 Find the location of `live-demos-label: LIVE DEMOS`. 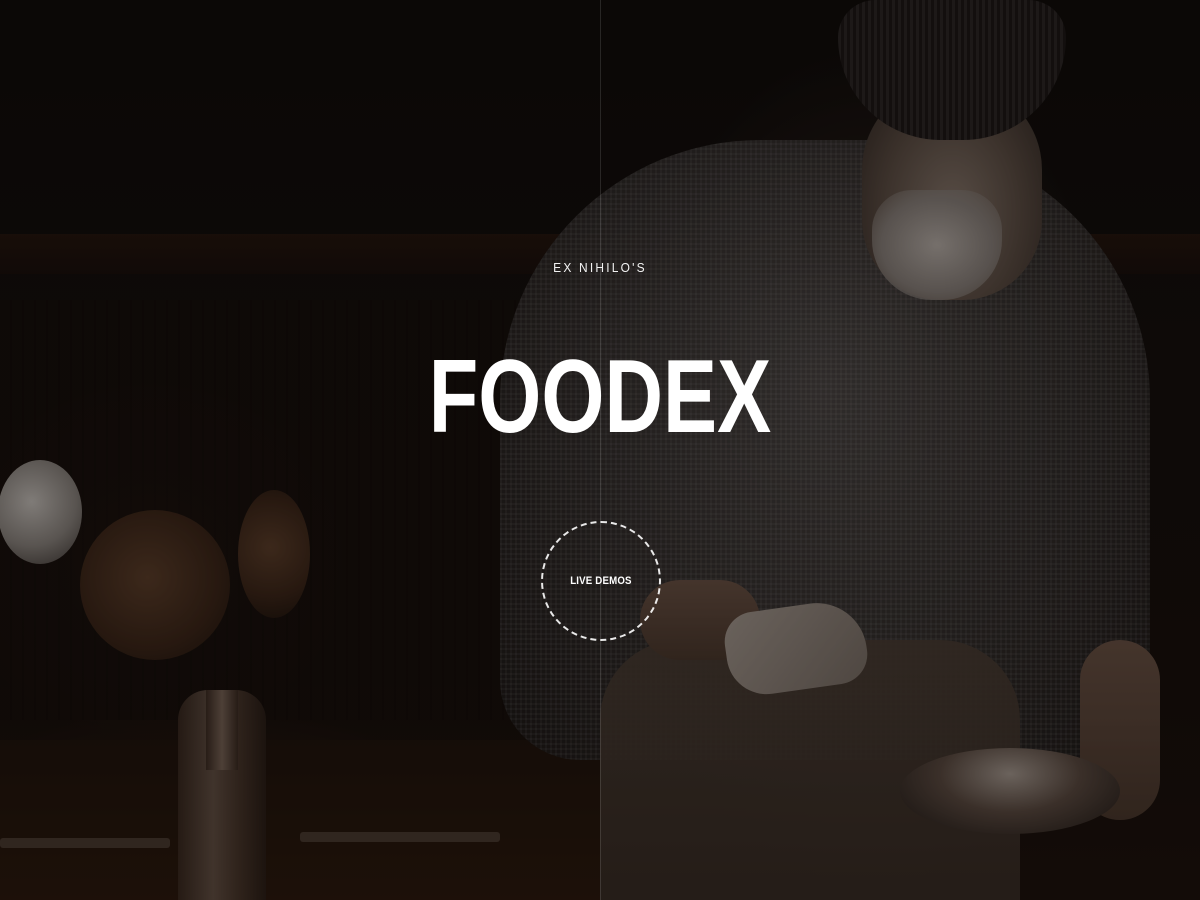

live-demos-label: LIVE DEMOS is located at coordinates (601, 581).